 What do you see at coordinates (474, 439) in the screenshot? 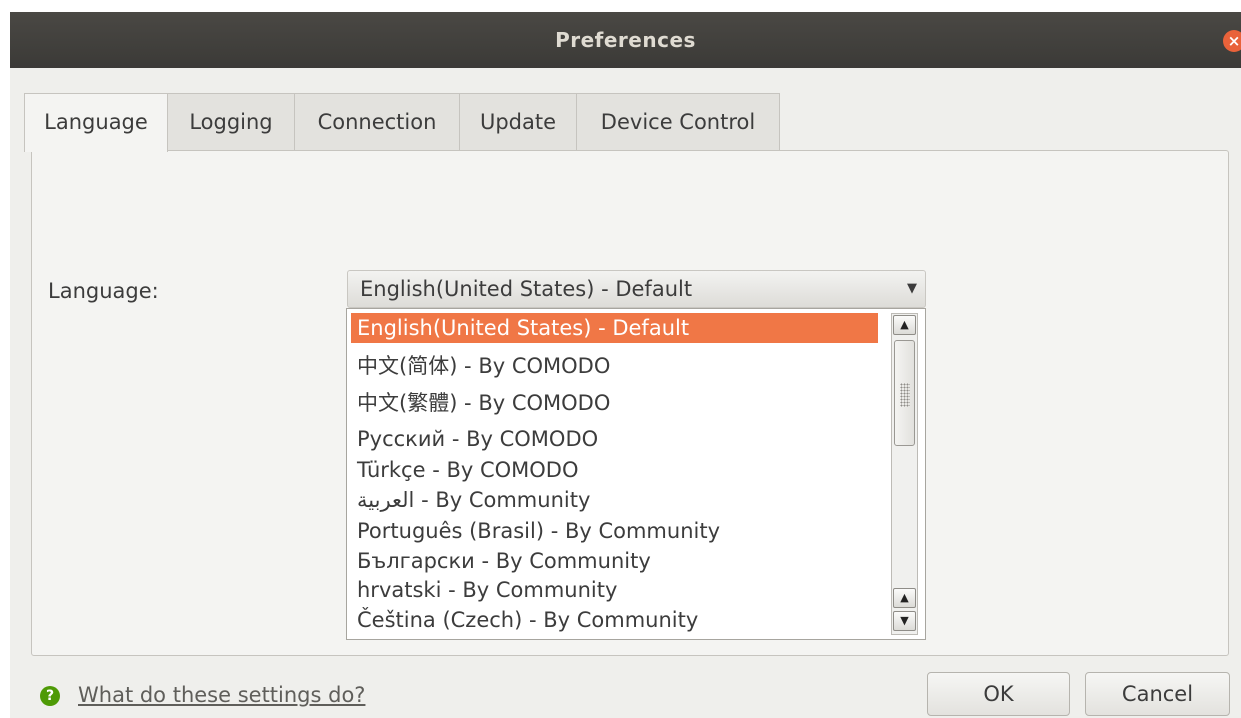
I see `language-option: Русский - By COMODO` at bounding box center [474, 439].